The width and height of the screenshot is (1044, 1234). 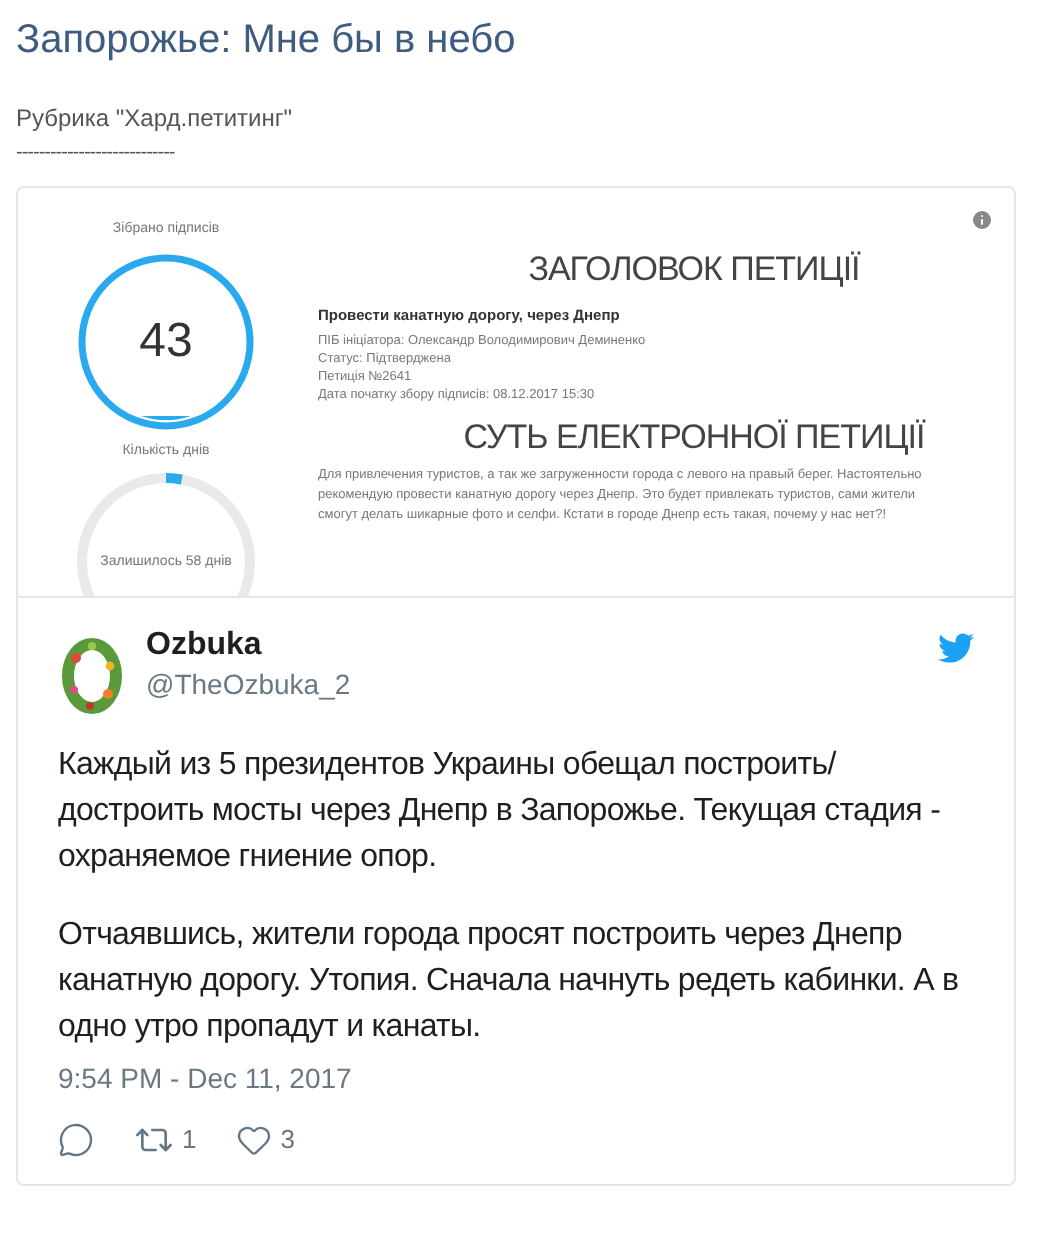 I want to click on signature-count: 43, so click(x=166, y=341).